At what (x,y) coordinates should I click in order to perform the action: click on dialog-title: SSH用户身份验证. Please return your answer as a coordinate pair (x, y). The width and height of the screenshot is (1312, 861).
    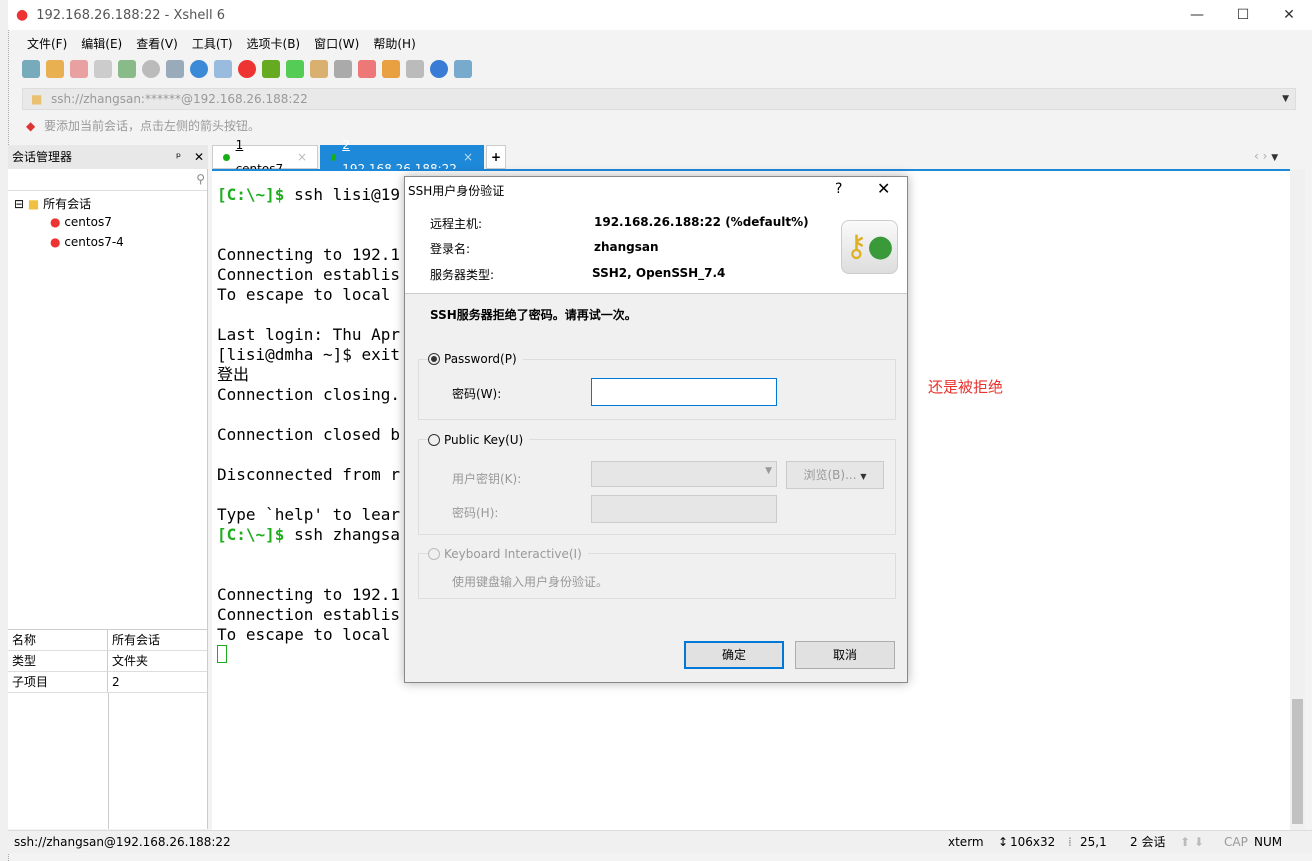
    Looking at the image, I should click on (456, 191).